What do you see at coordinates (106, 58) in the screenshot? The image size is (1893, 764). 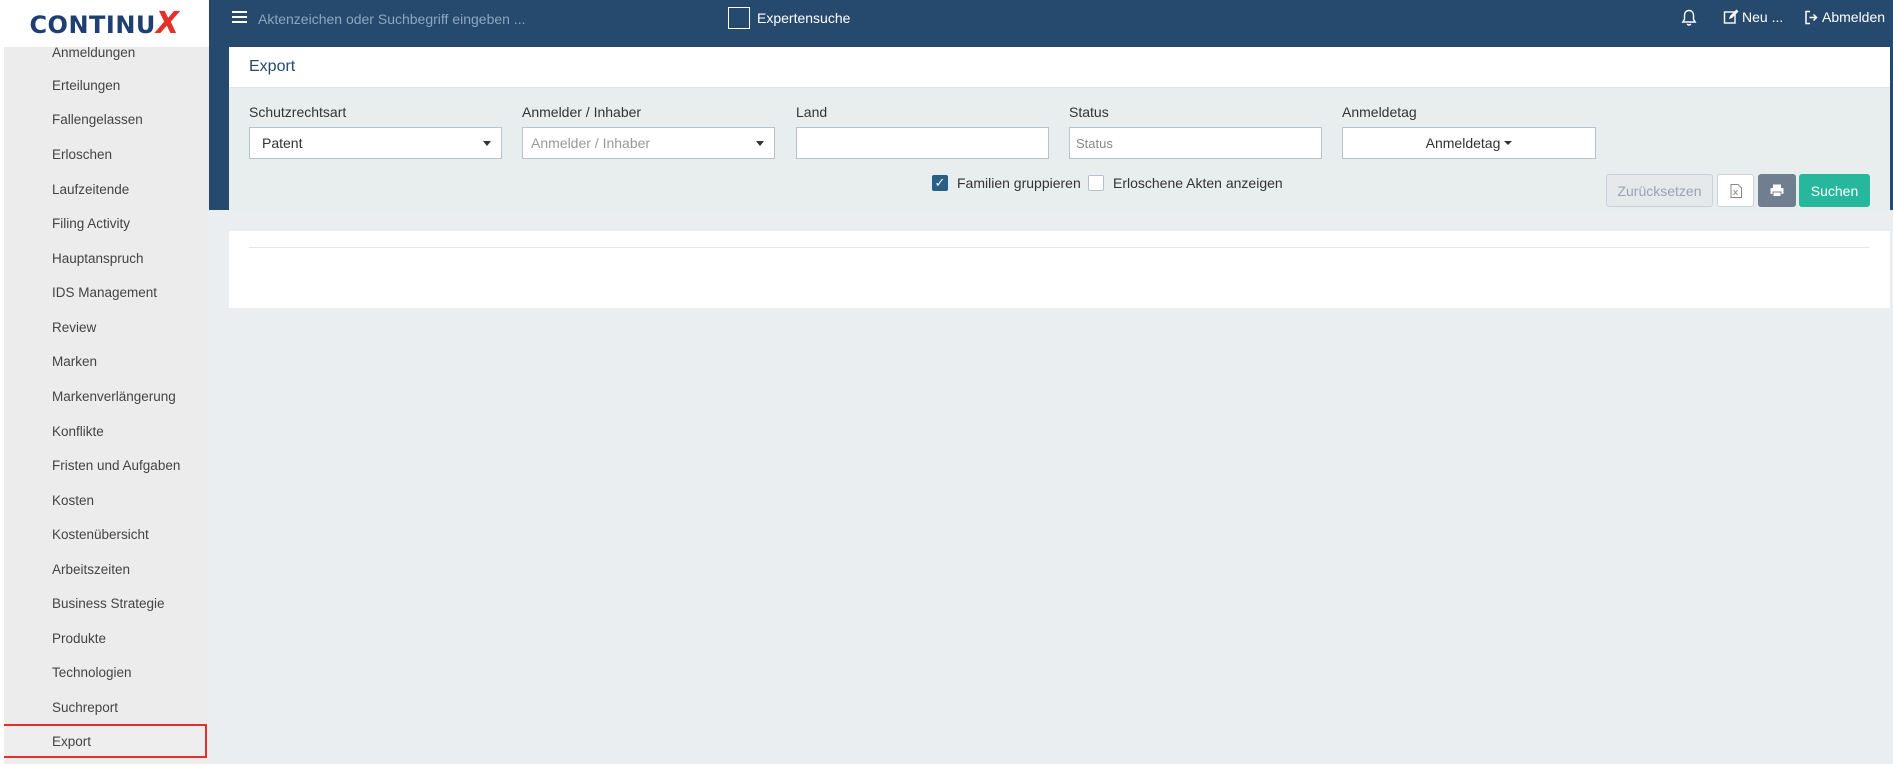 I see `sidebar-item-anmeldungen: Anmeldungen` at bounding box center [106, 58].